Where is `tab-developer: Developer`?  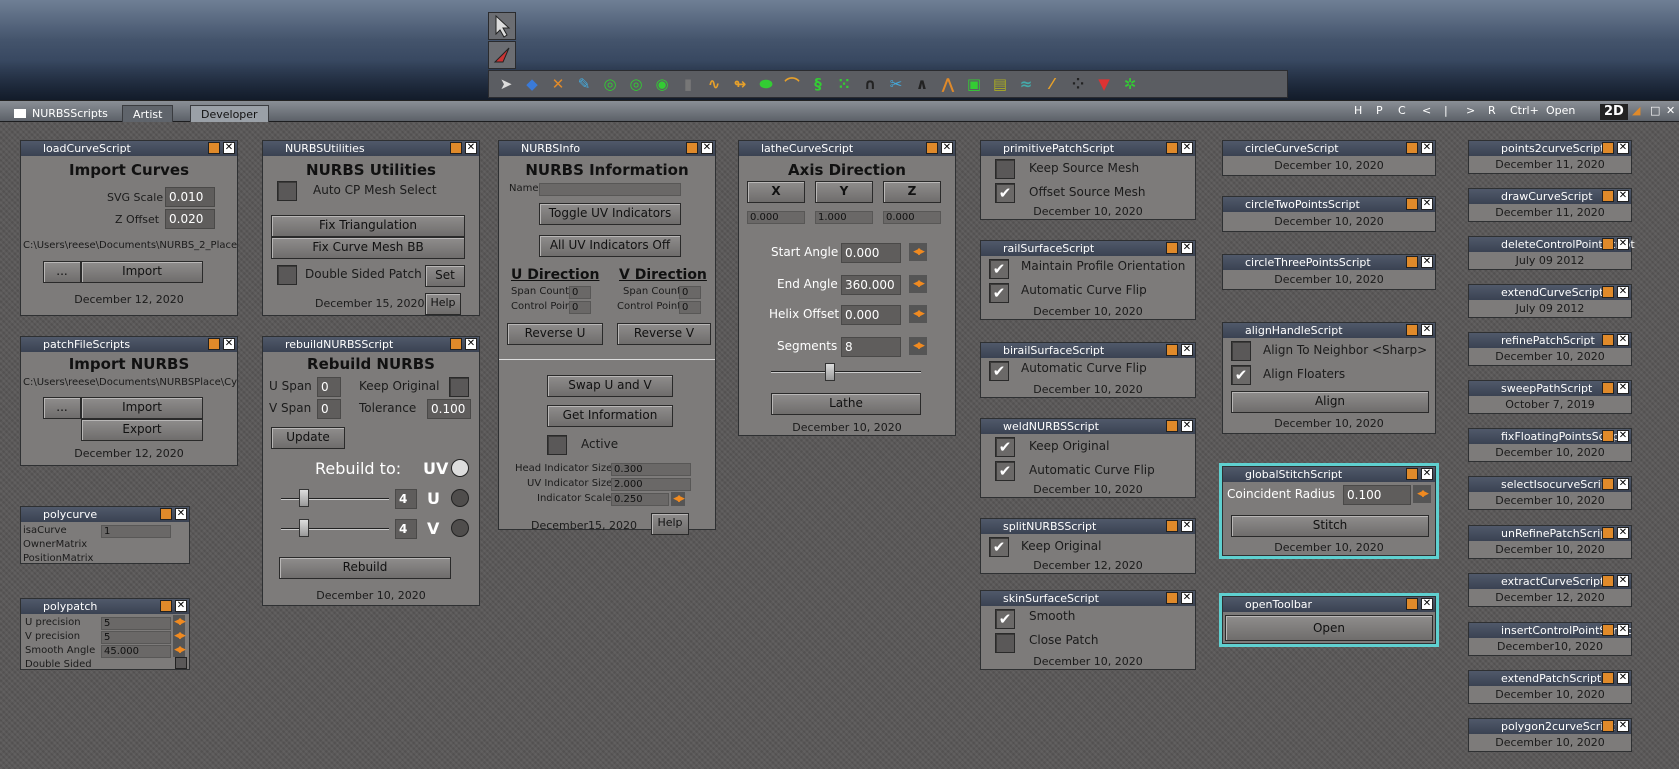
tab-developer: Developer is located at coordinates (229, 114).